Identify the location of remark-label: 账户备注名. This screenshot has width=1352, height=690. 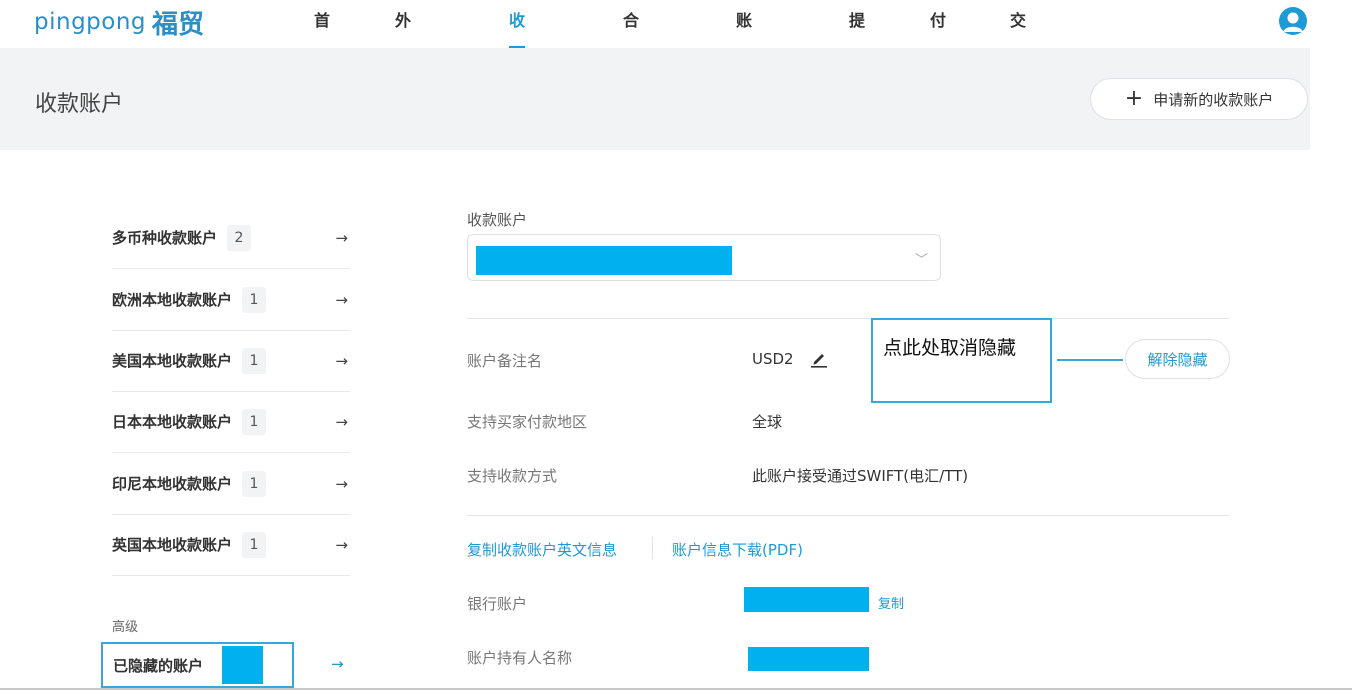
(505, 361).